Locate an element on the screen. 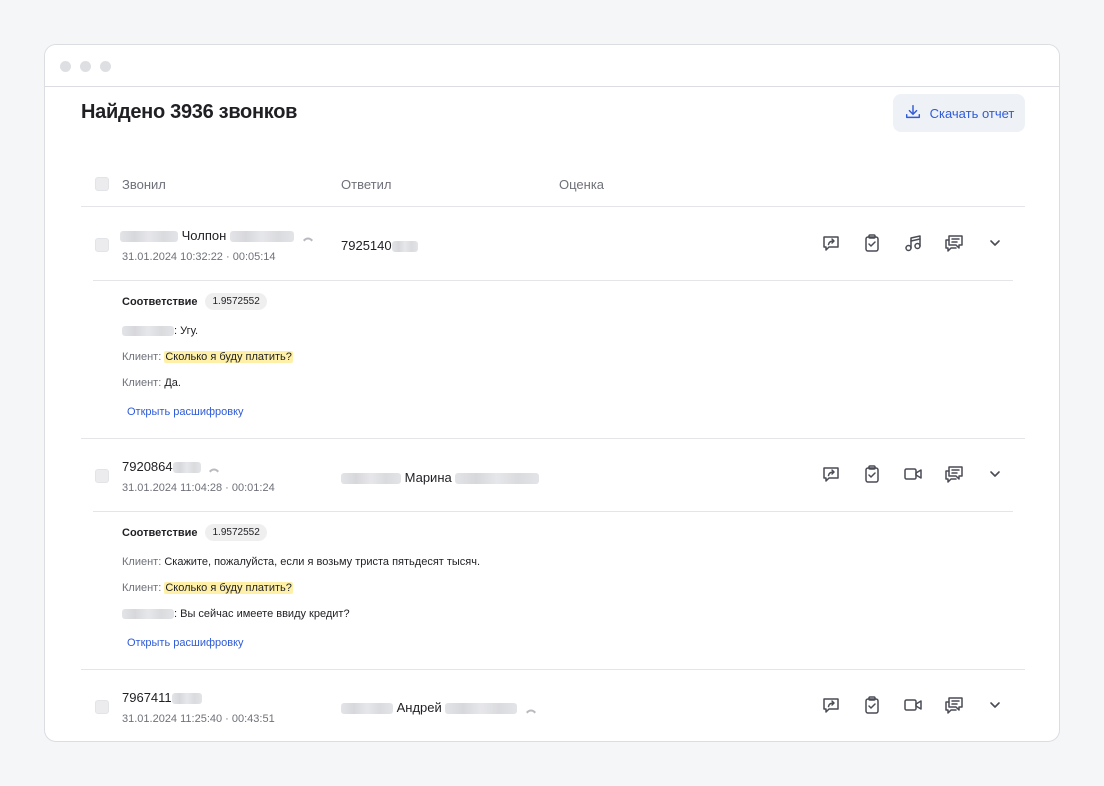 Image resolution: width=1104 pixels, height=786 pixels. download-report-label: Скачать отчет is located at coordinates (972, 113).